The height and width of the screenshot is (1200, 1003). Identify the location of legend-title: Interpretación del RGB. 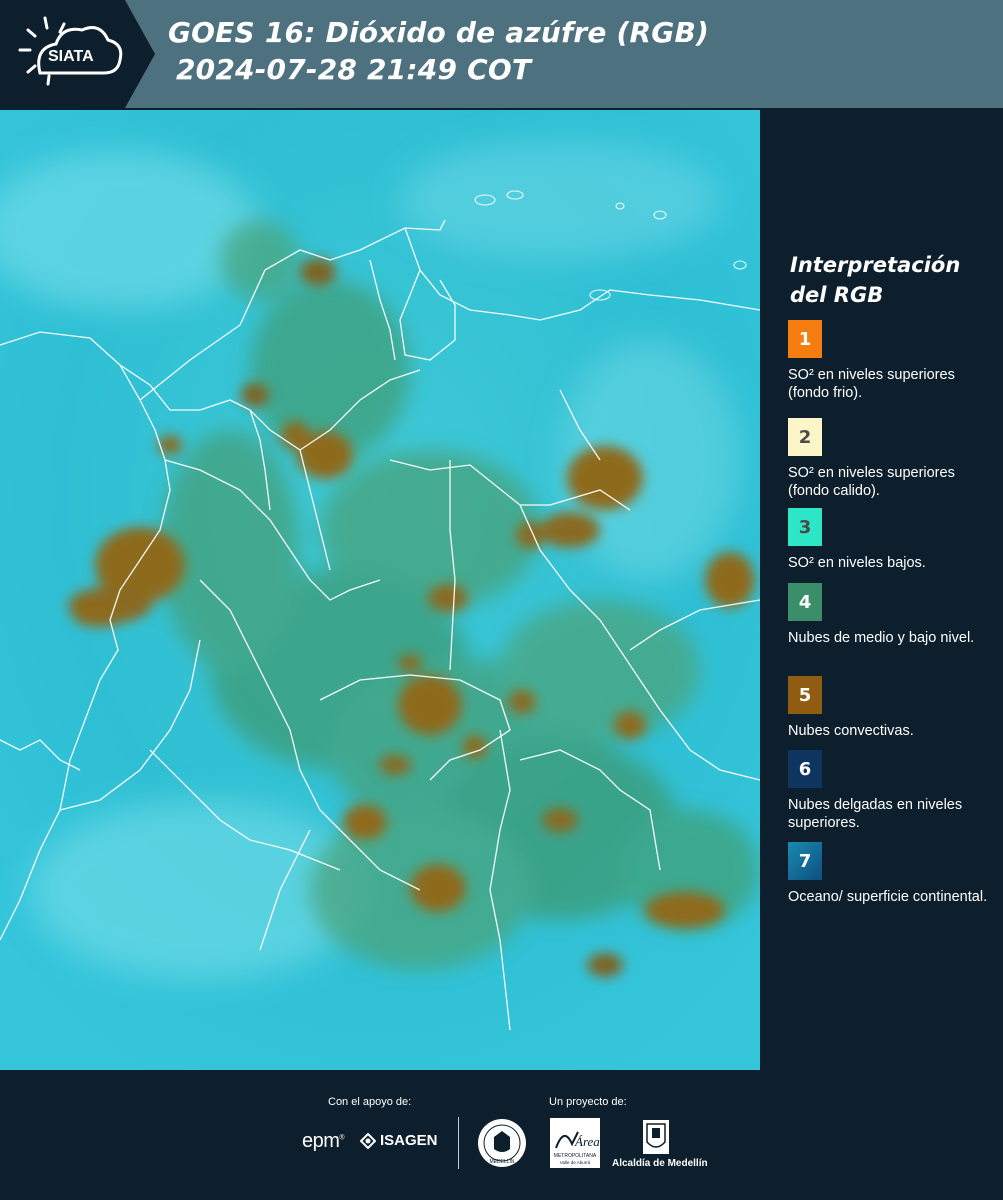
(875, 280).